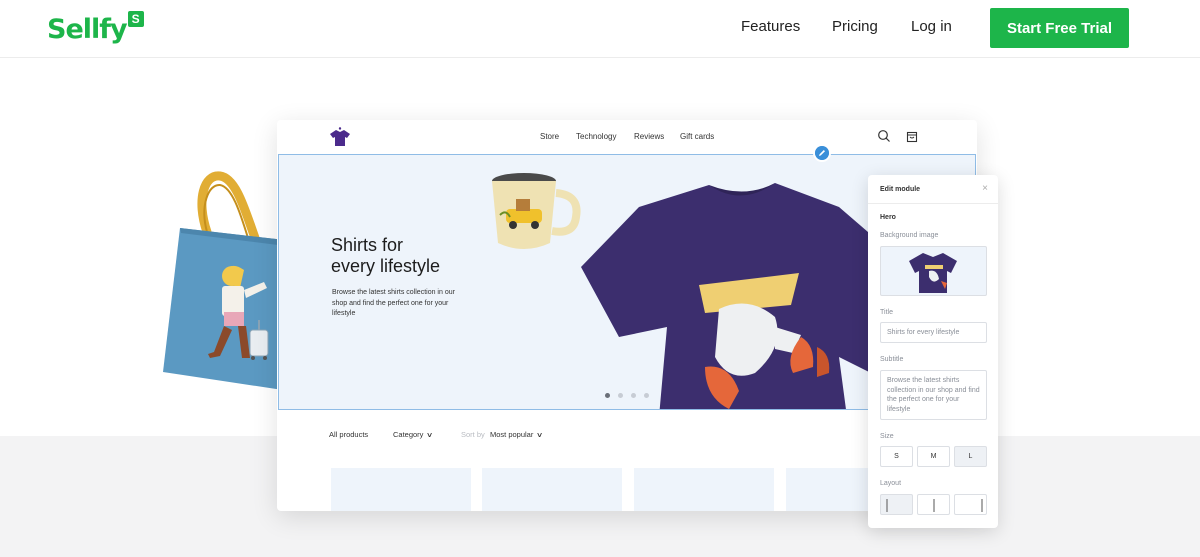 Image resolution: width=1200 pixels, height=557 pixels. I want to click on panel-header: Edit module ×, so click(933, 189).